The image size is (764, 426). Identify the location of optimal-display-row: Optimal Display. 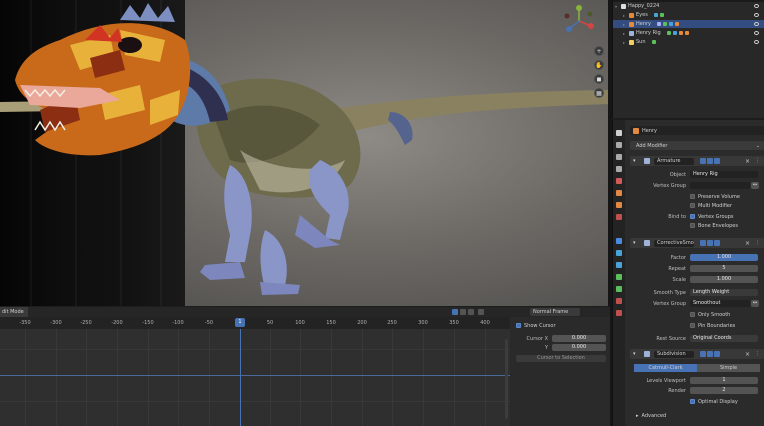
(697, 401).